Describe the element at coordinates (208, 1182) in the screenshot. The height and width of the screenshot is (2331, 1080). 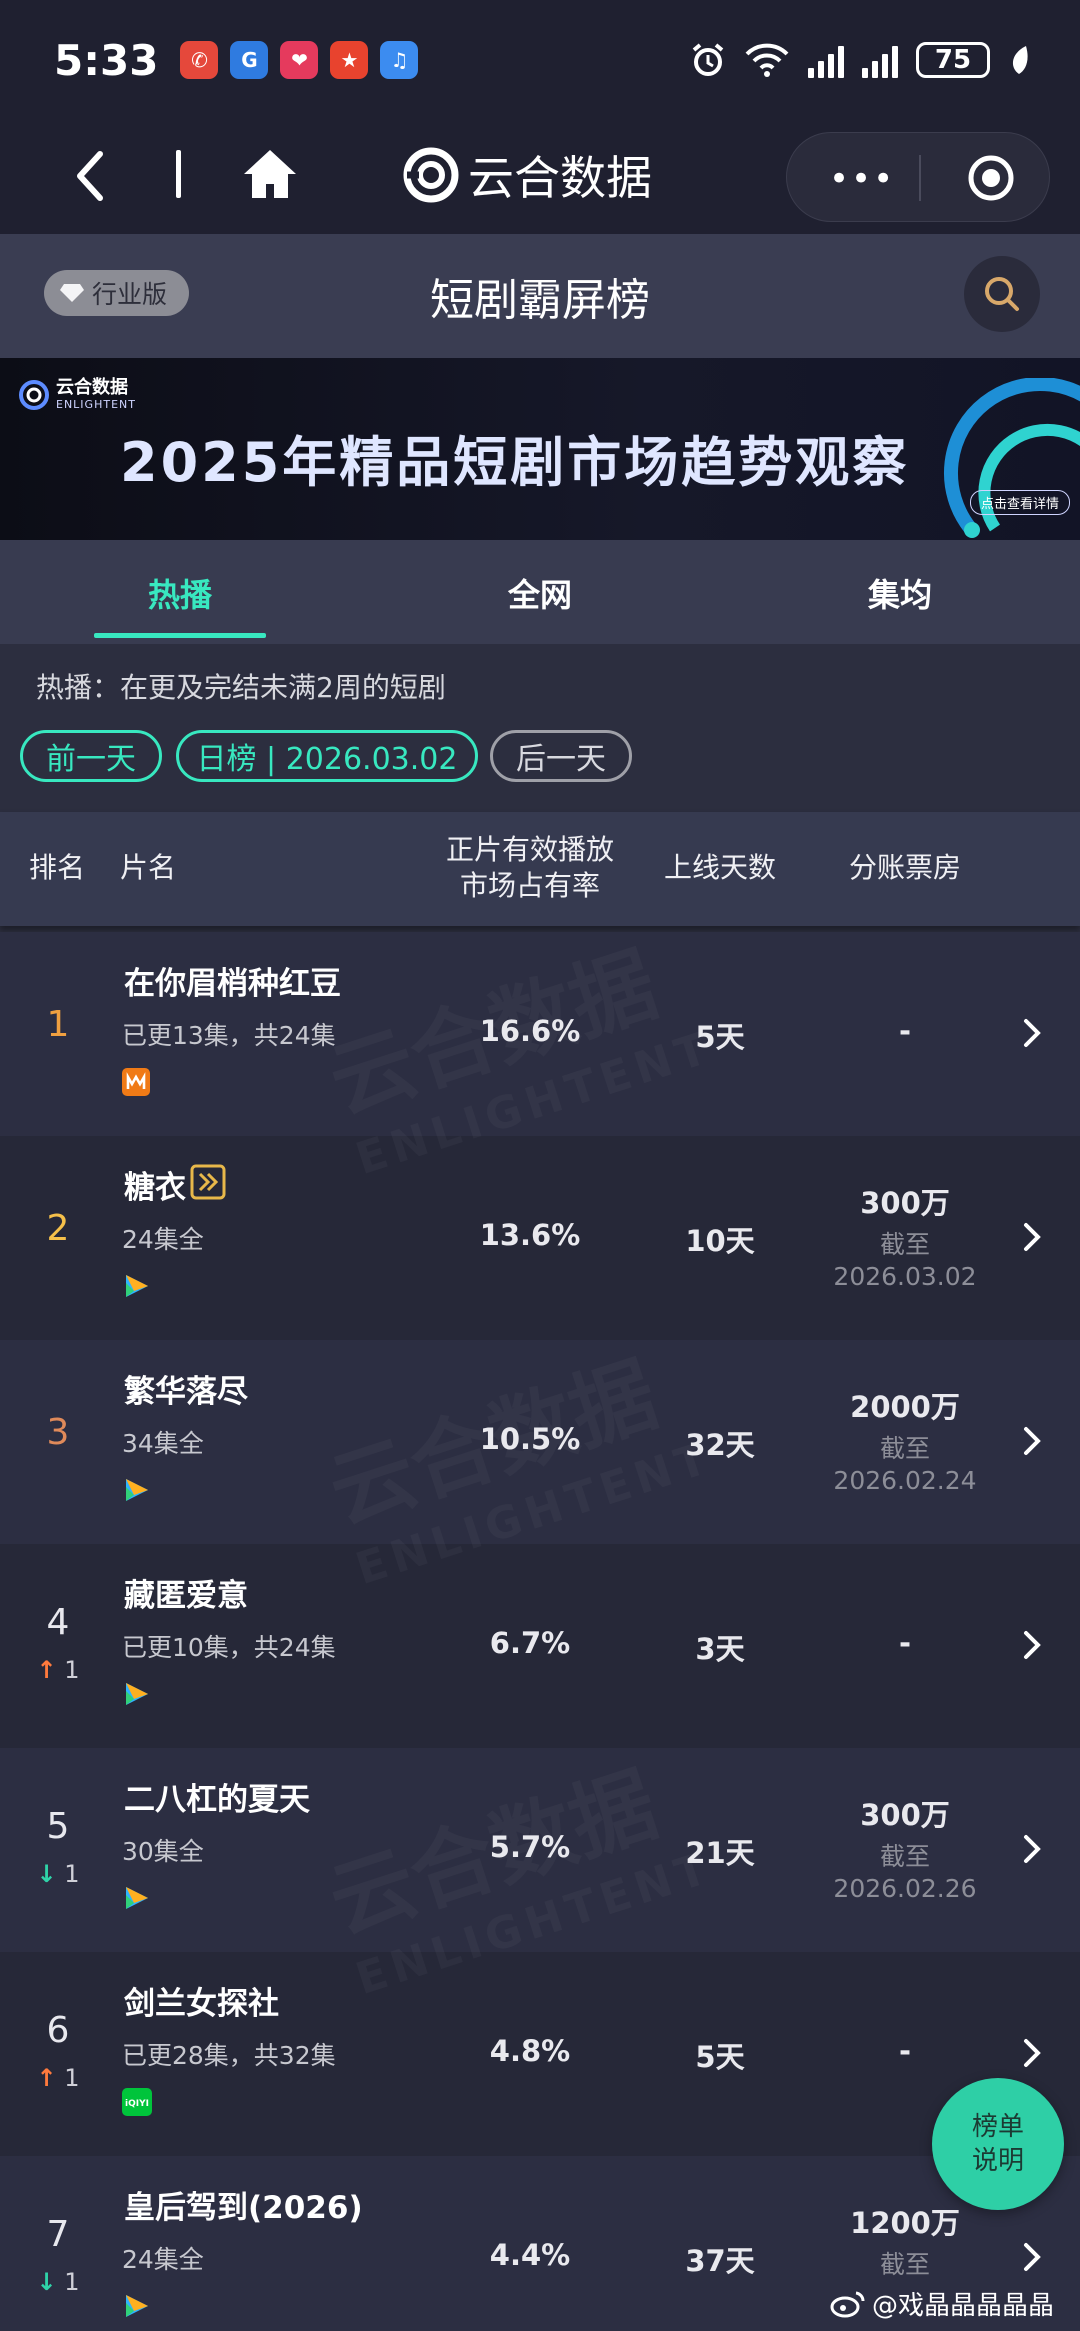
I see `exclusive-tag-icon` at that location.